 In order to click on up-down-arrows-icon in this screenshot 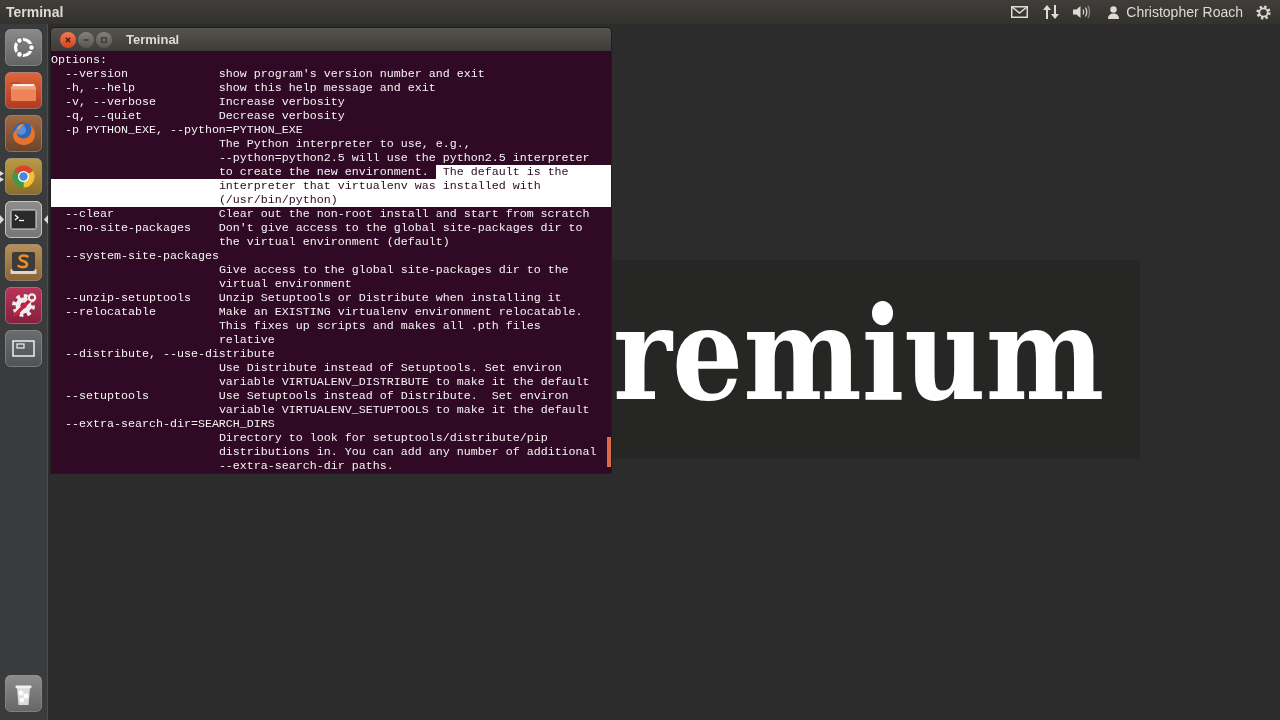, I will do `click(1051, 12)`.